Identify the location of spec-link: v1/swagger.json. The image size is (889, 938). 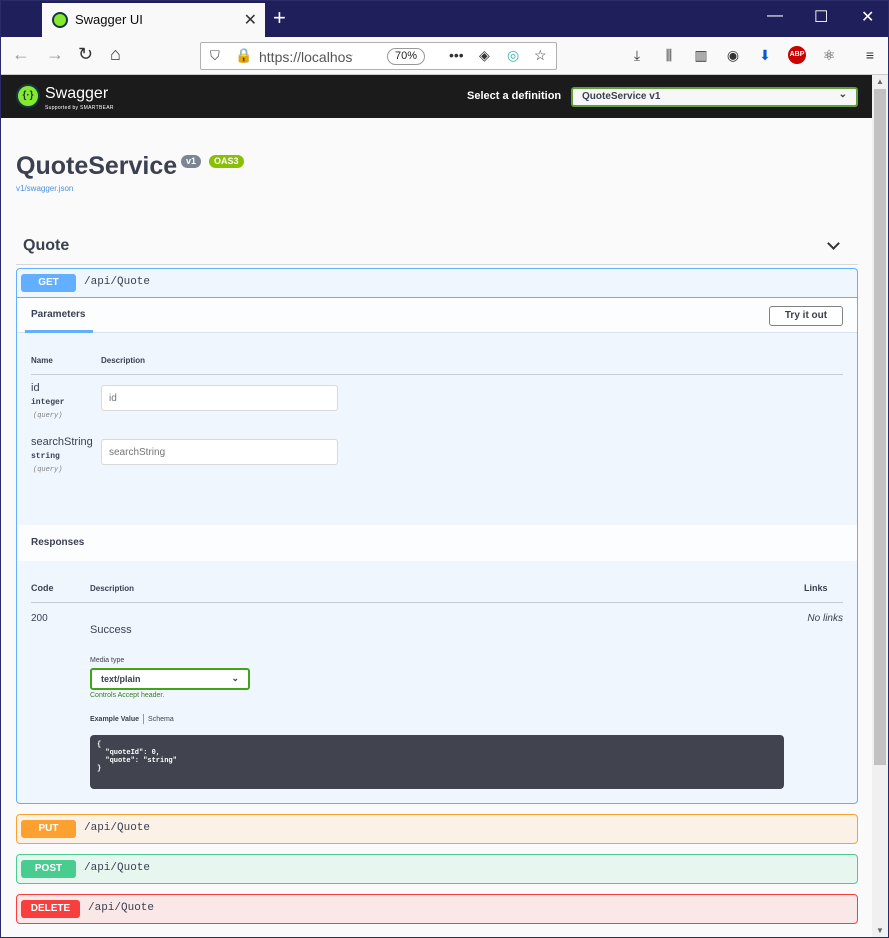
(44, 188).